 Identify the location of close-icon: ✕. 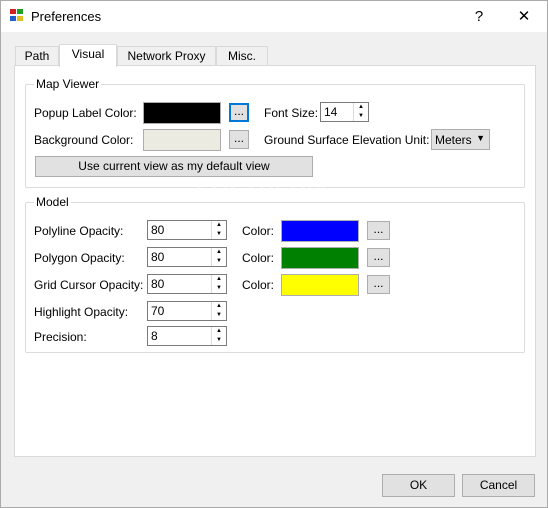
(524, 16).